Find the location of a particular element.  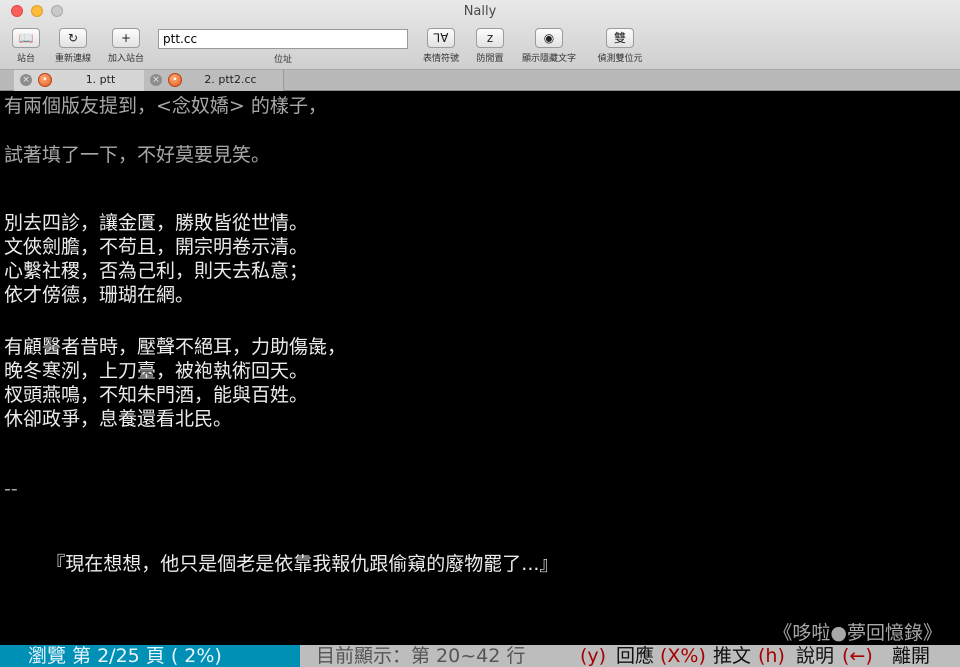

poem-line: 晚冬寒洌，上刀臺，被袍執術回天。 is located at coordinates (156, 371).